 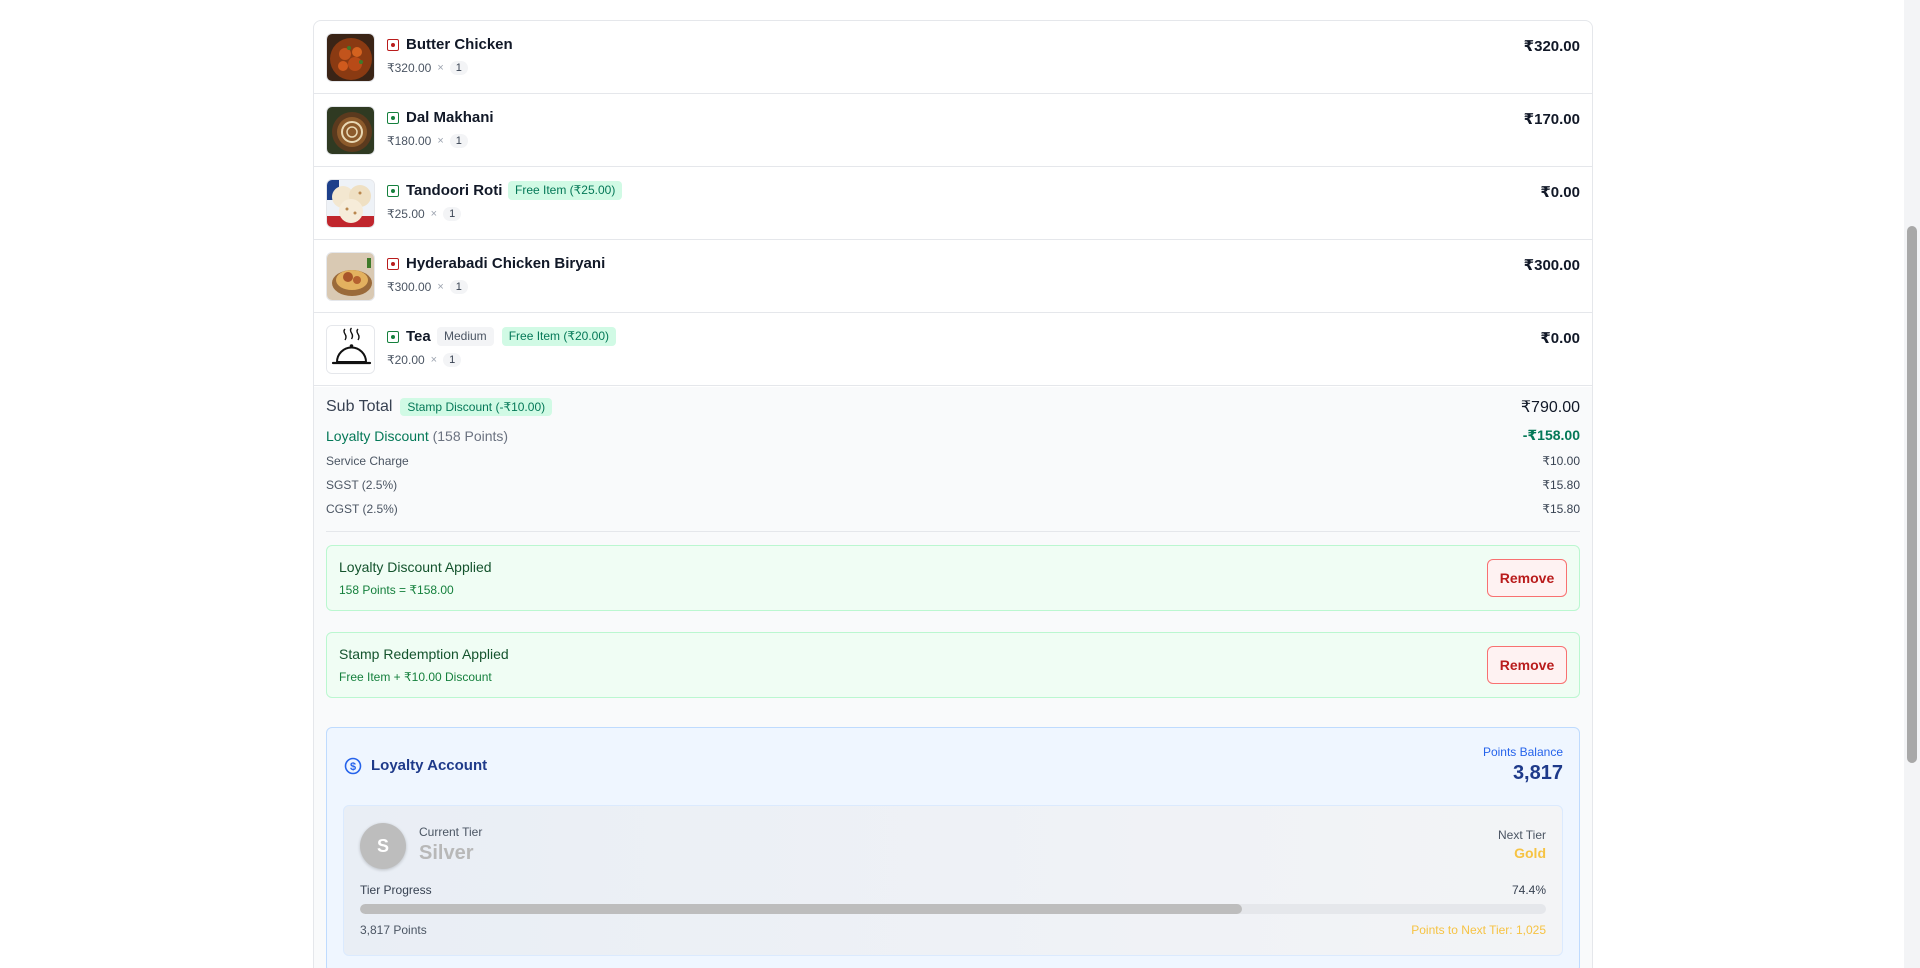 I want to click on item-unit-price: ₹20.00, so click(x=406, y=360).